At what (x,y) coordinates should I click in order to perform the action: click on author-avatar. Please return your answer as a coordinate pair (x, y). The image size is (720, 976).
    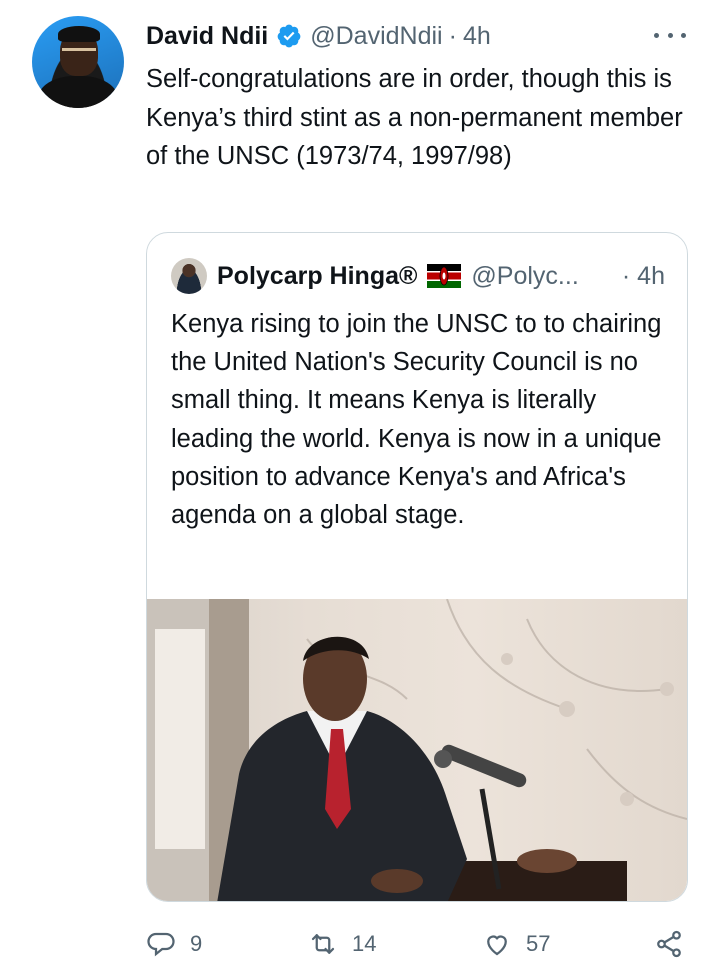
    Looking at the image, I should click on (78, 62).